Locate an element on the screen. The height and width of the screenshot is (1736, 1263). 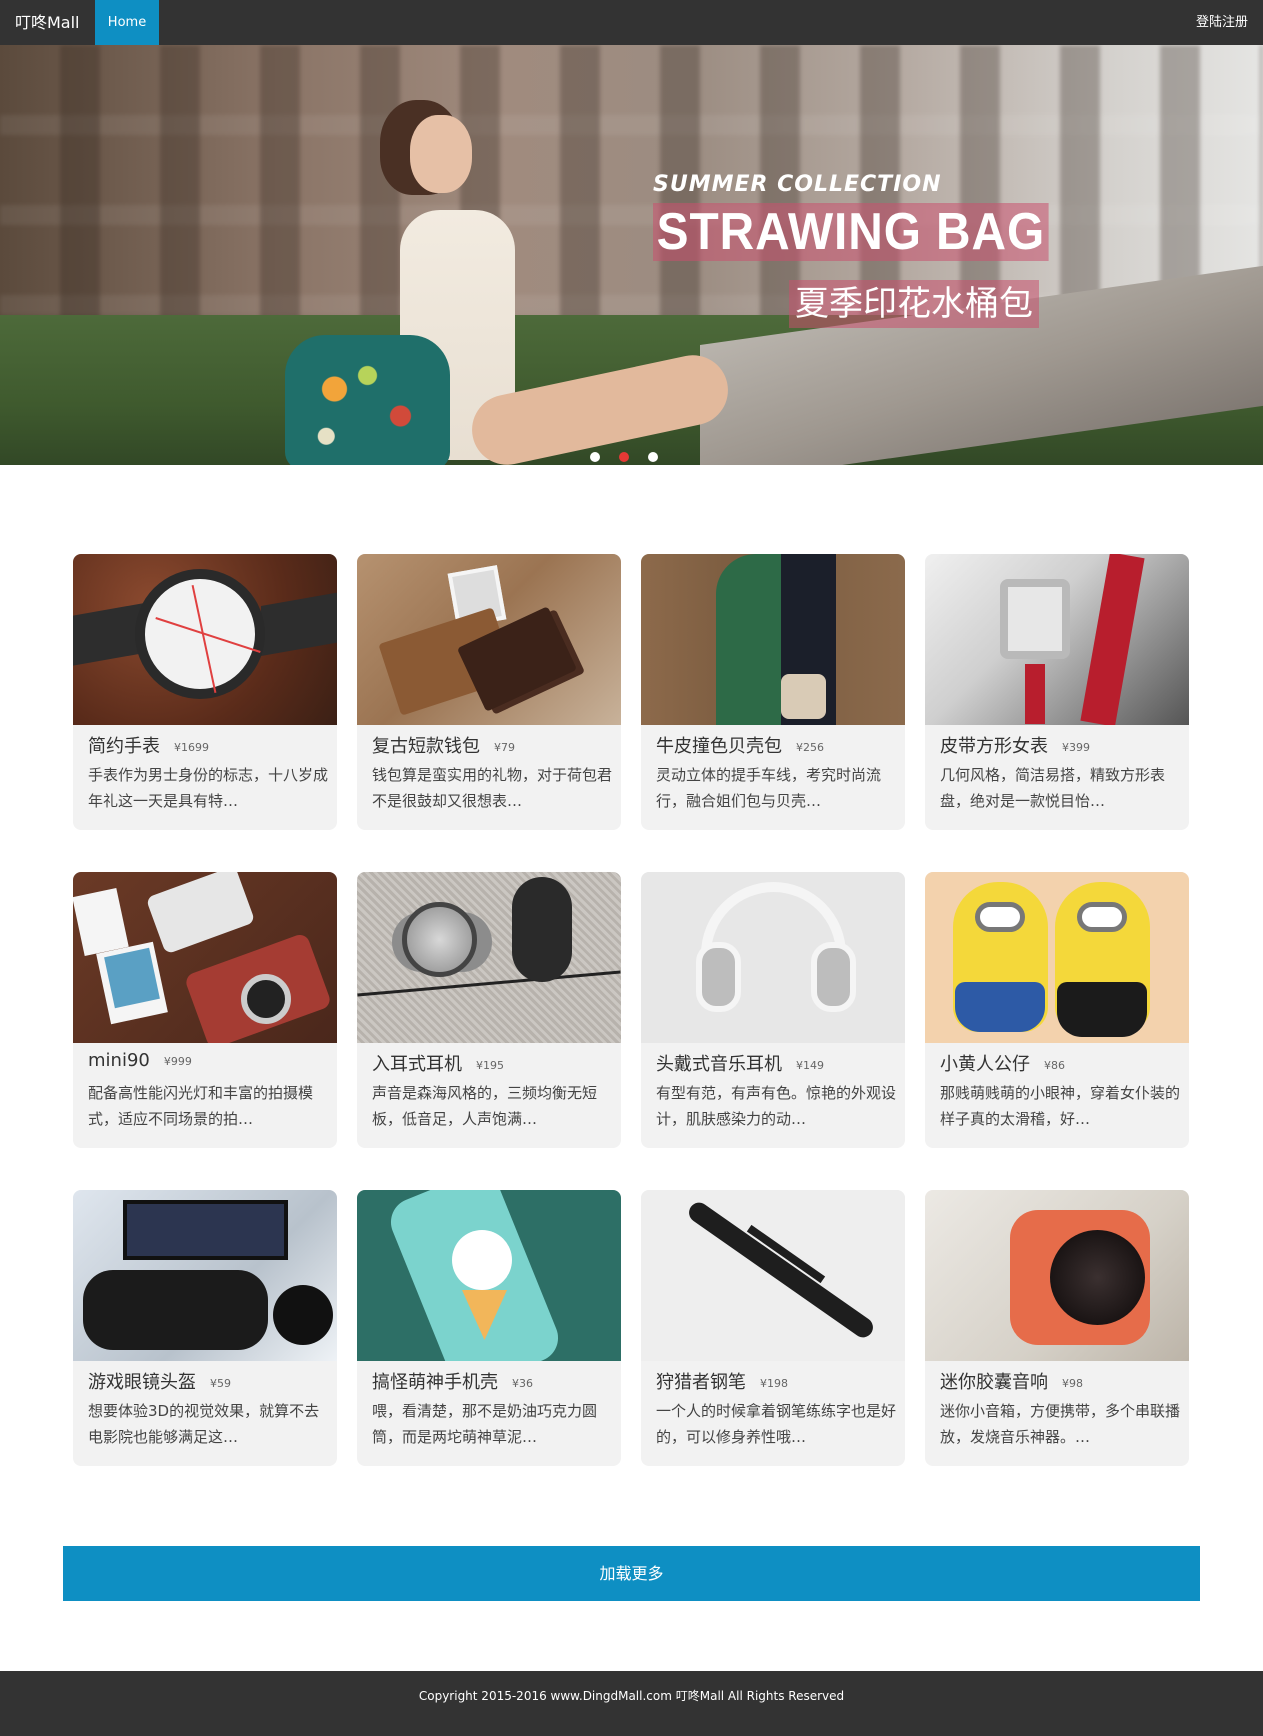
product-price: ¥59 is located at coordinates (220, 1383).